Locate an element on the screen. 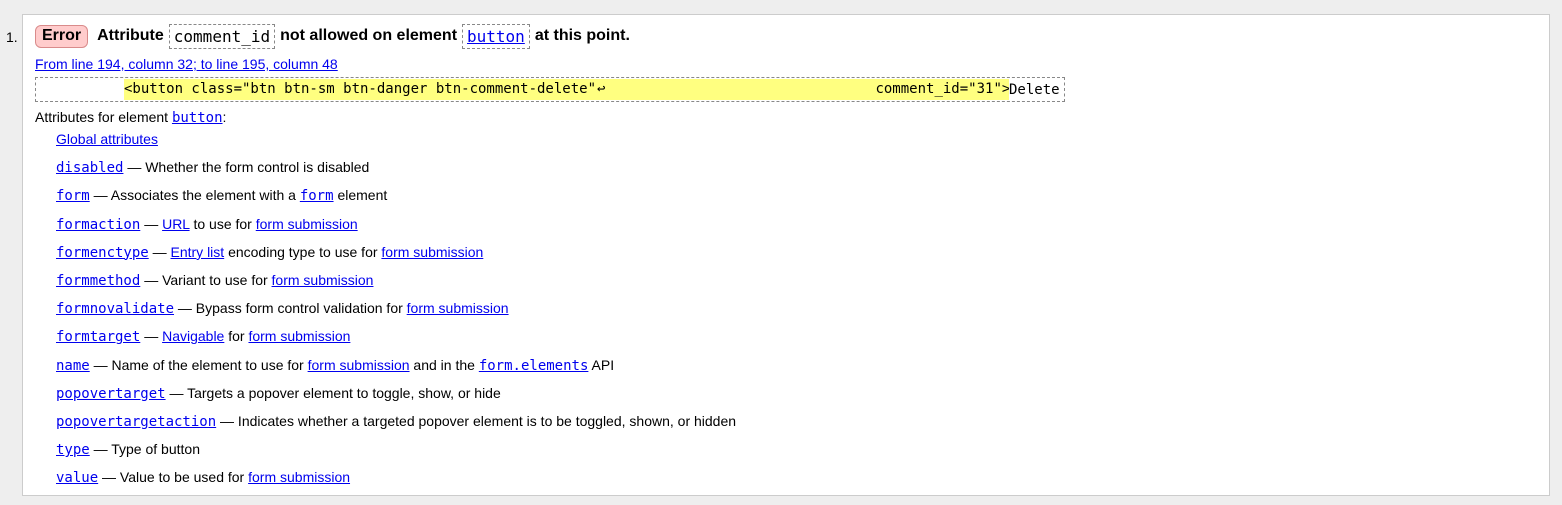 This screenshot has width=1562, height=505. message-text-attribute: Attribute is located at coordinates (130, 35).